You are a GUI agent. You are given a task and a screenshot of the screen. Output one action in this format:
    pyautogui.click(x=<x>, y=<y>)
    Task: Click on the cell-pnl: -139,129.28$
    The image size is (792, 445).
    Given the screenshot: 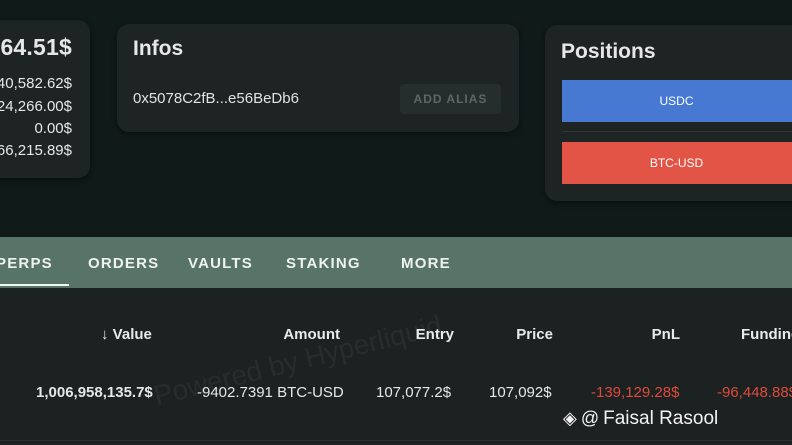 What is the action you would take?
    pyautogui.click(x=635, y=392)
    